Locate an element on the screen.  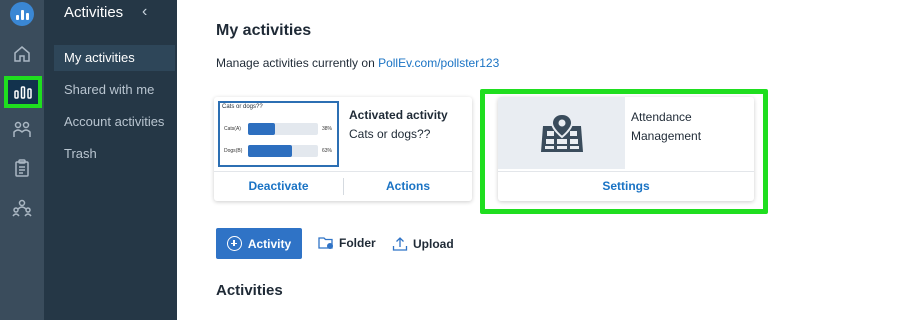
chevron-left-icon: ‹ is located at coordinates (144, 12).